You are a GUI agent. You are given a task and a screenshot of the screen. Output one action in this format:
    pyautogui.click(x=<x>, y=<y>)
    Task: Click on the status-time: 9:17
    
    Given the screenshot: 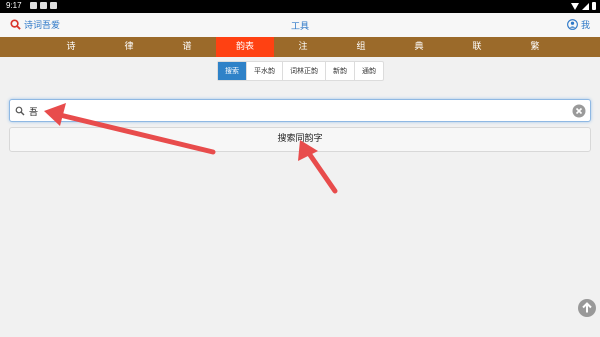 What is the action you would take?
    pyautogui.click(x=14, y=5)
    